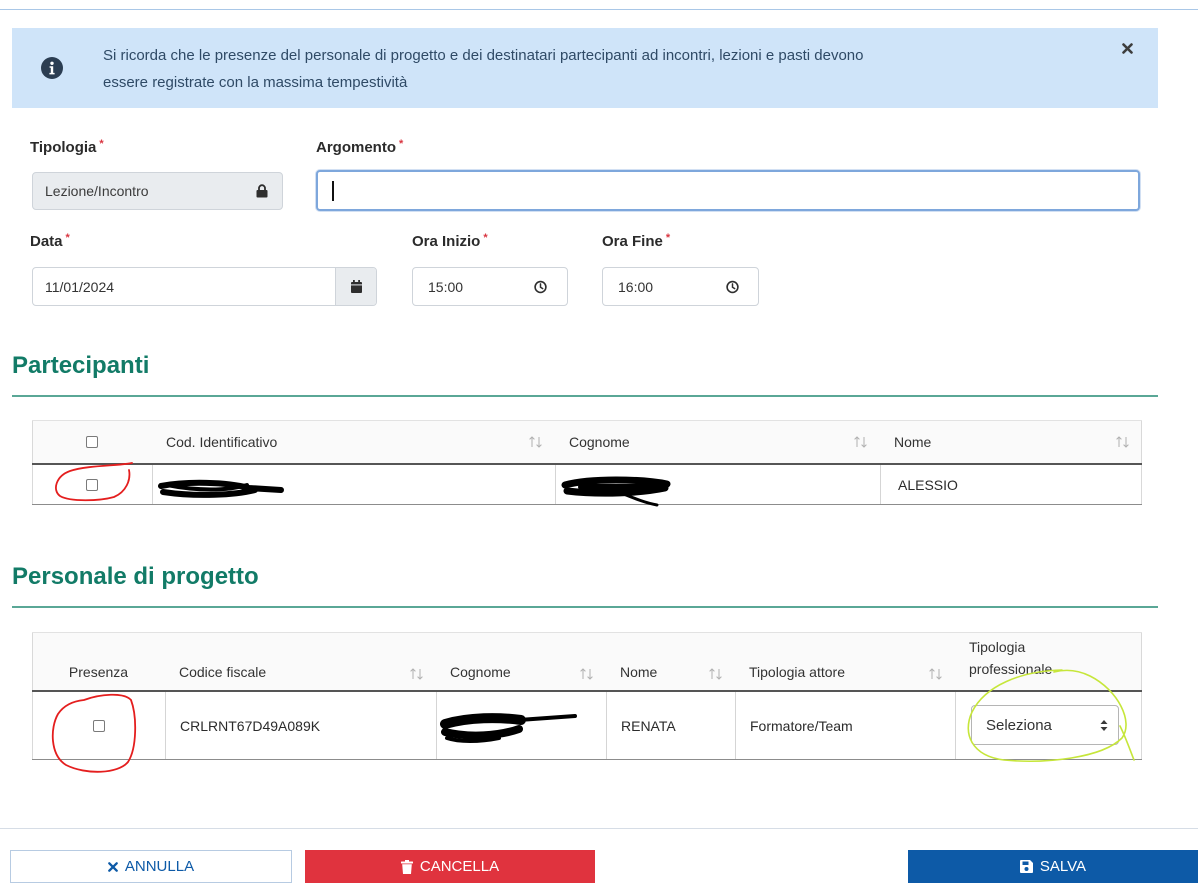 The height and width of the screenshot is (883, 1198). What do you see at coordinates (52, 68) in the screenshot?
I see `info-icon` at bounding box center [52, 68].